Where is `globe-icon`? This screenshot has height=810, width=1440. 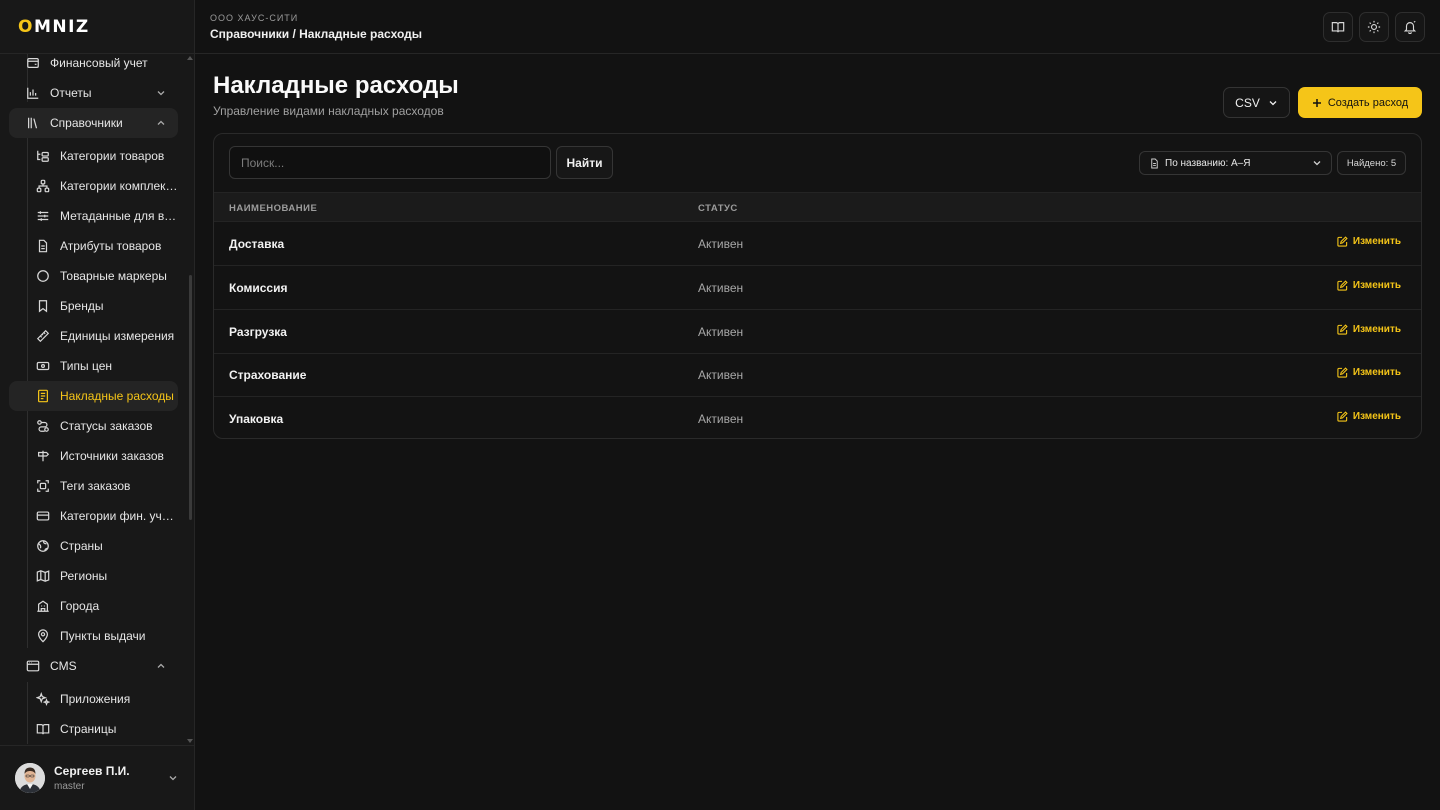 globe-icon is located at coordinates (43, 546).